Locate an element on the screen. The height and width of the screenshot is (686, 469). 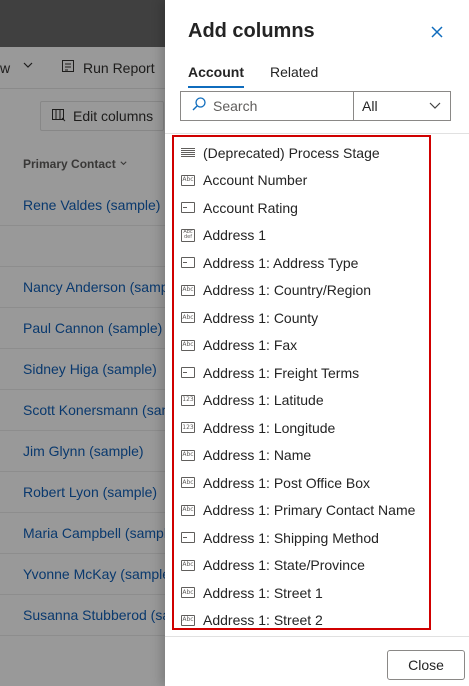
multiline-text-icon: Abc def is located at coordinates (188, 235).